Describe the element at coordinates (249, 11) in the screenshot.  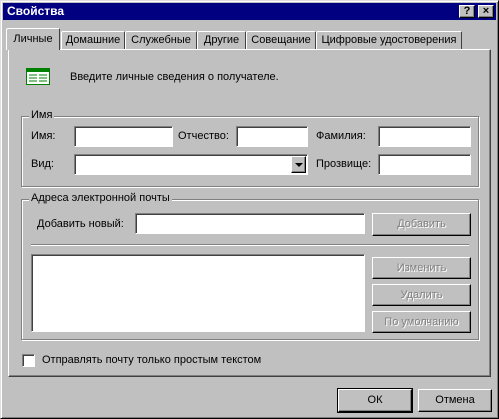
I see `title-bar: Свойства ? ×` at that location.